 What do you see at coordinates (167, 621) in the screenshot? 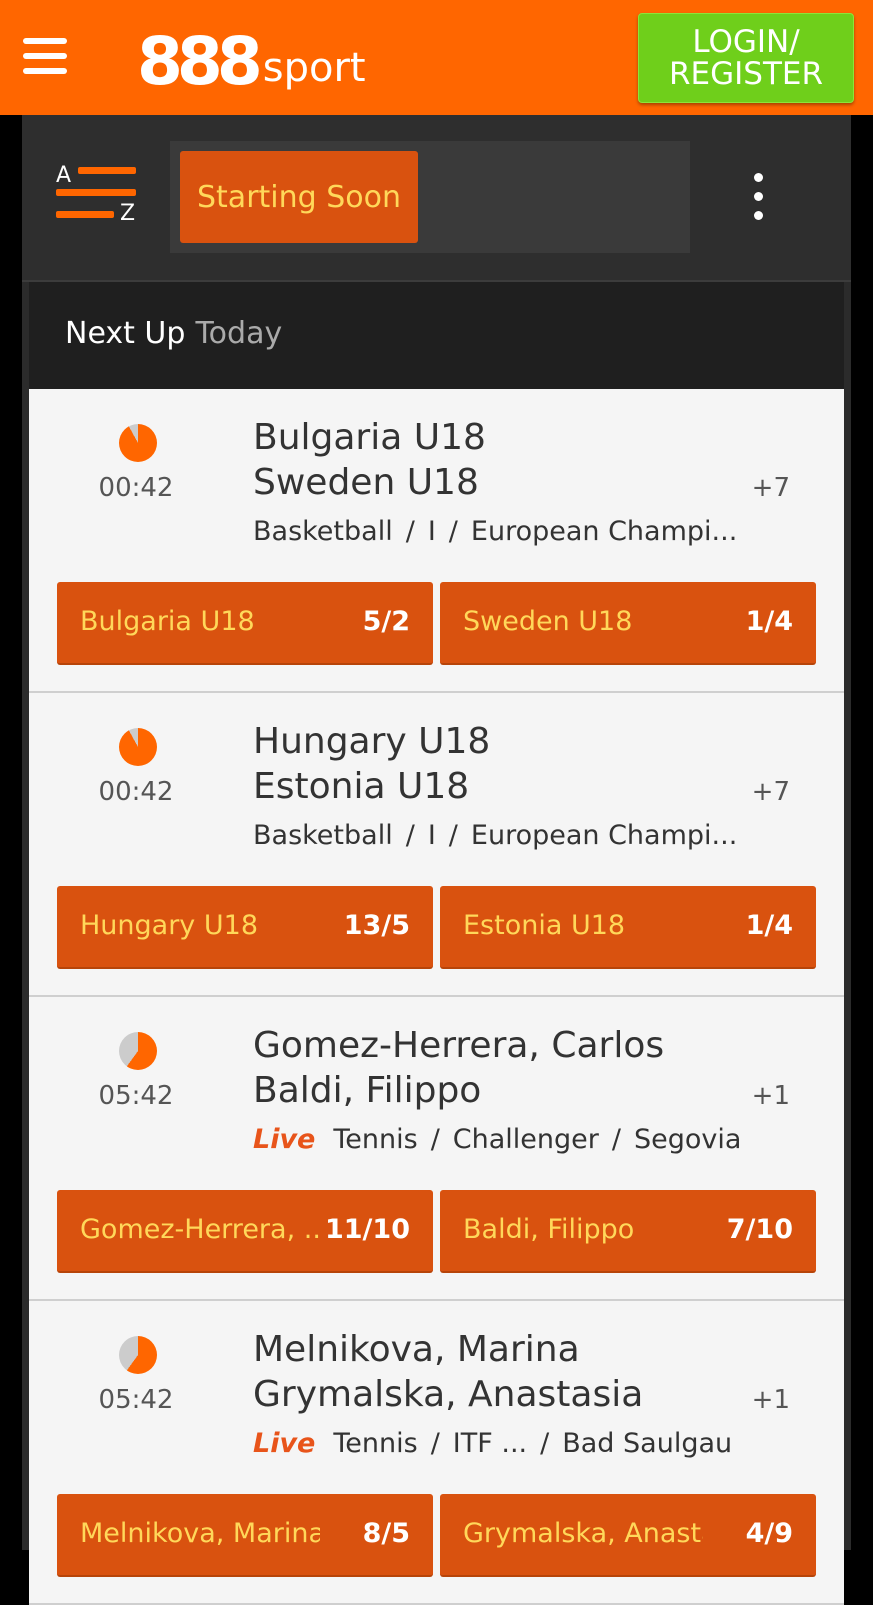
I see `odds-selection-name: Bulgaria U18` at bounding box center [167, 621].